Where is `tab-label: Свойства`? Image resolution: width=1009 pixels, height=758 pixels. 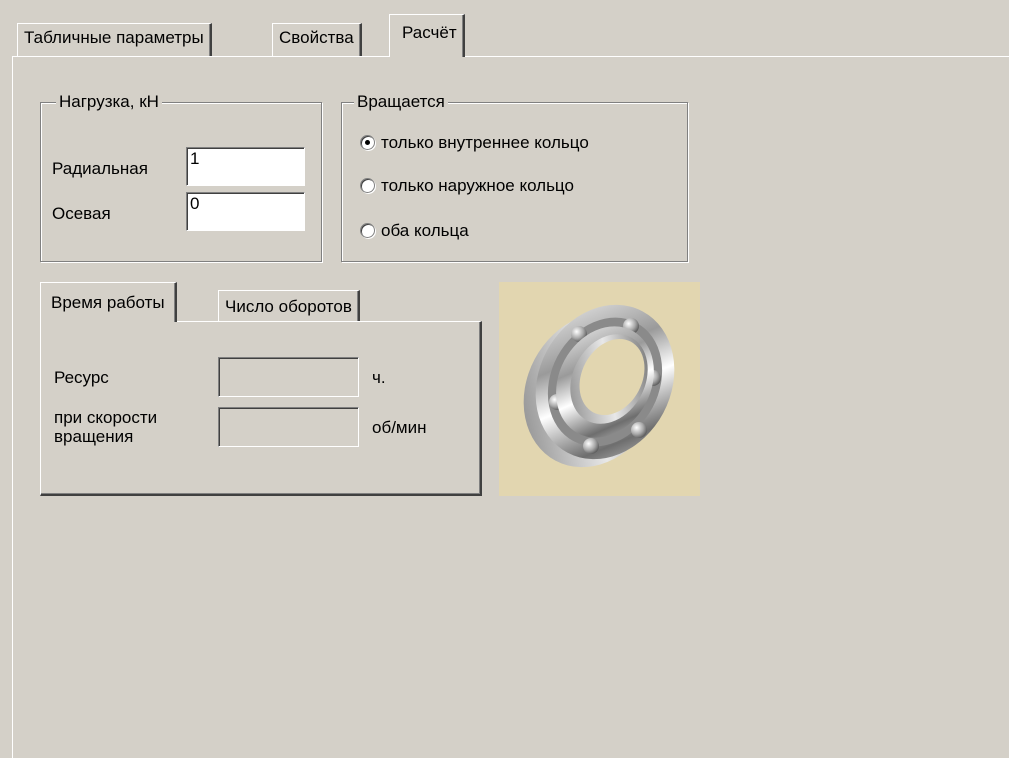 tab-label: Свойства is located at coordinates (316, 37).